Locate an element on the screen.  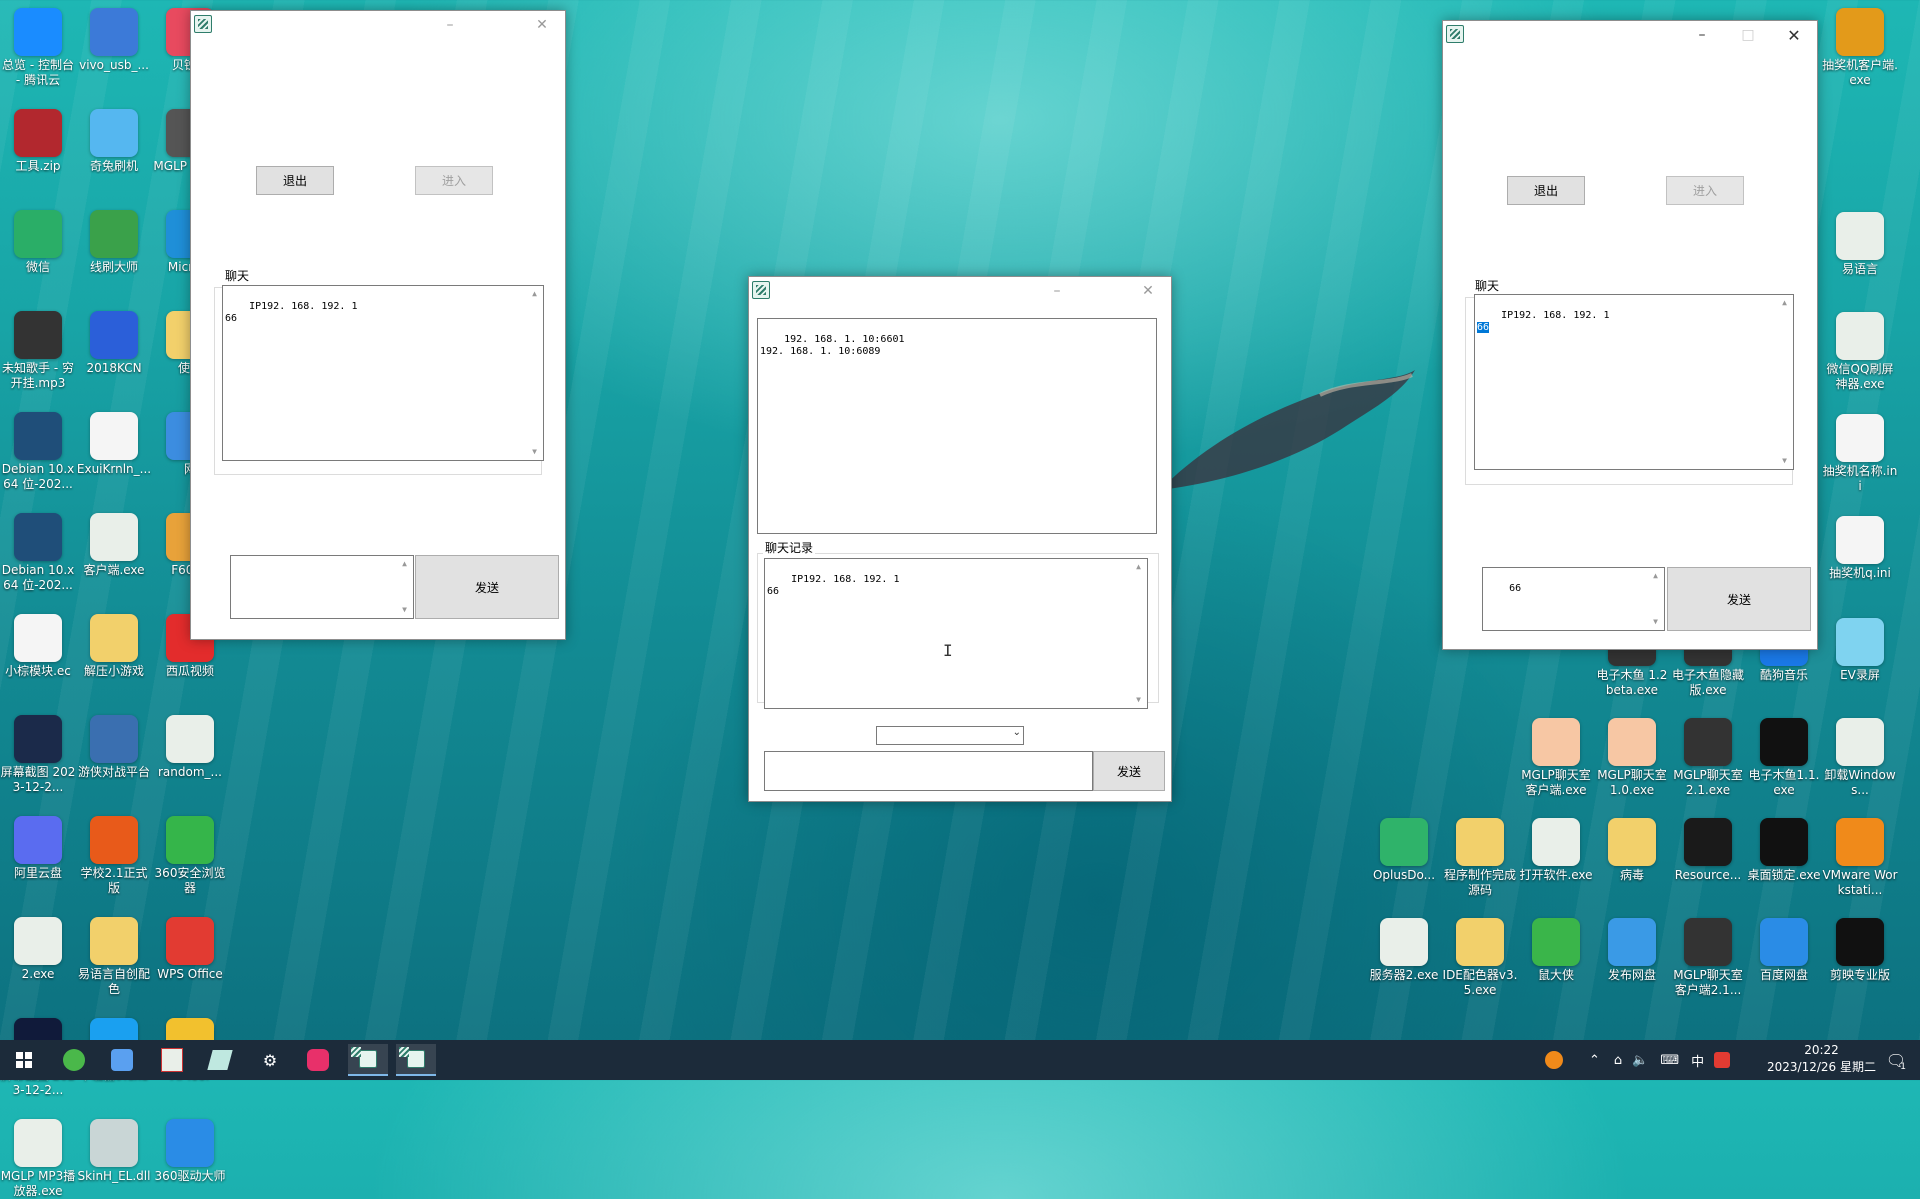
desktop-icon: 总览 - 控制台 - 腾讯云 is located at coordinates (38, 48).